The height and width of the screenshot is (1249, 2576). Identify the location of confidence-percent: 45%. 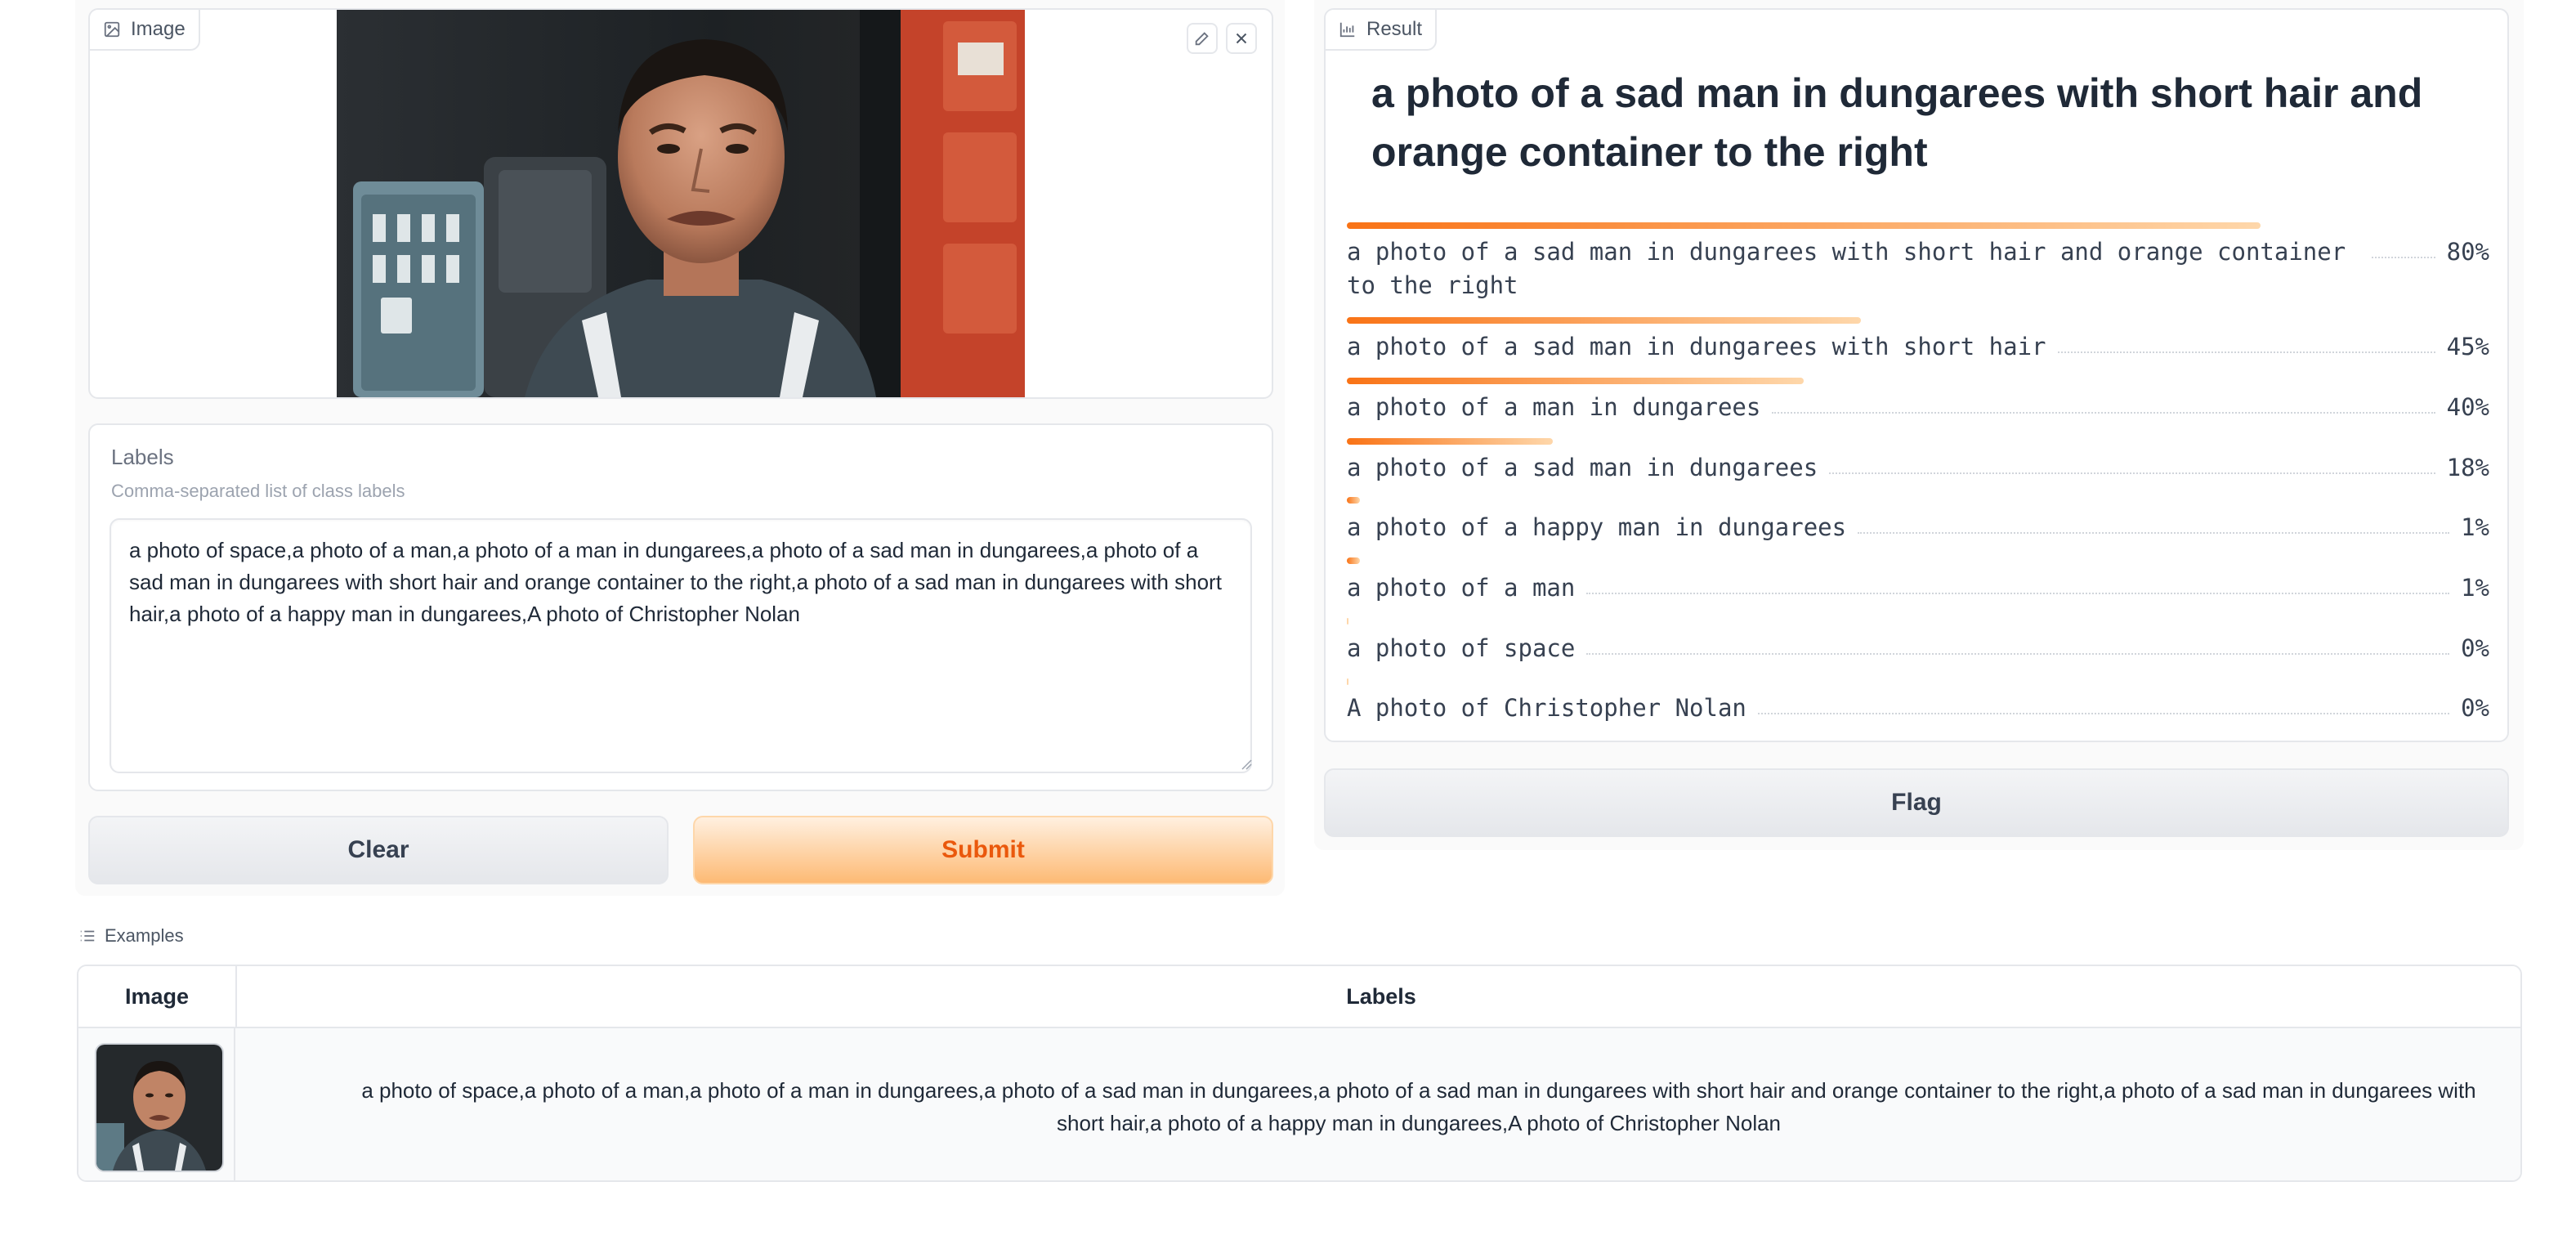
(2467, 346).